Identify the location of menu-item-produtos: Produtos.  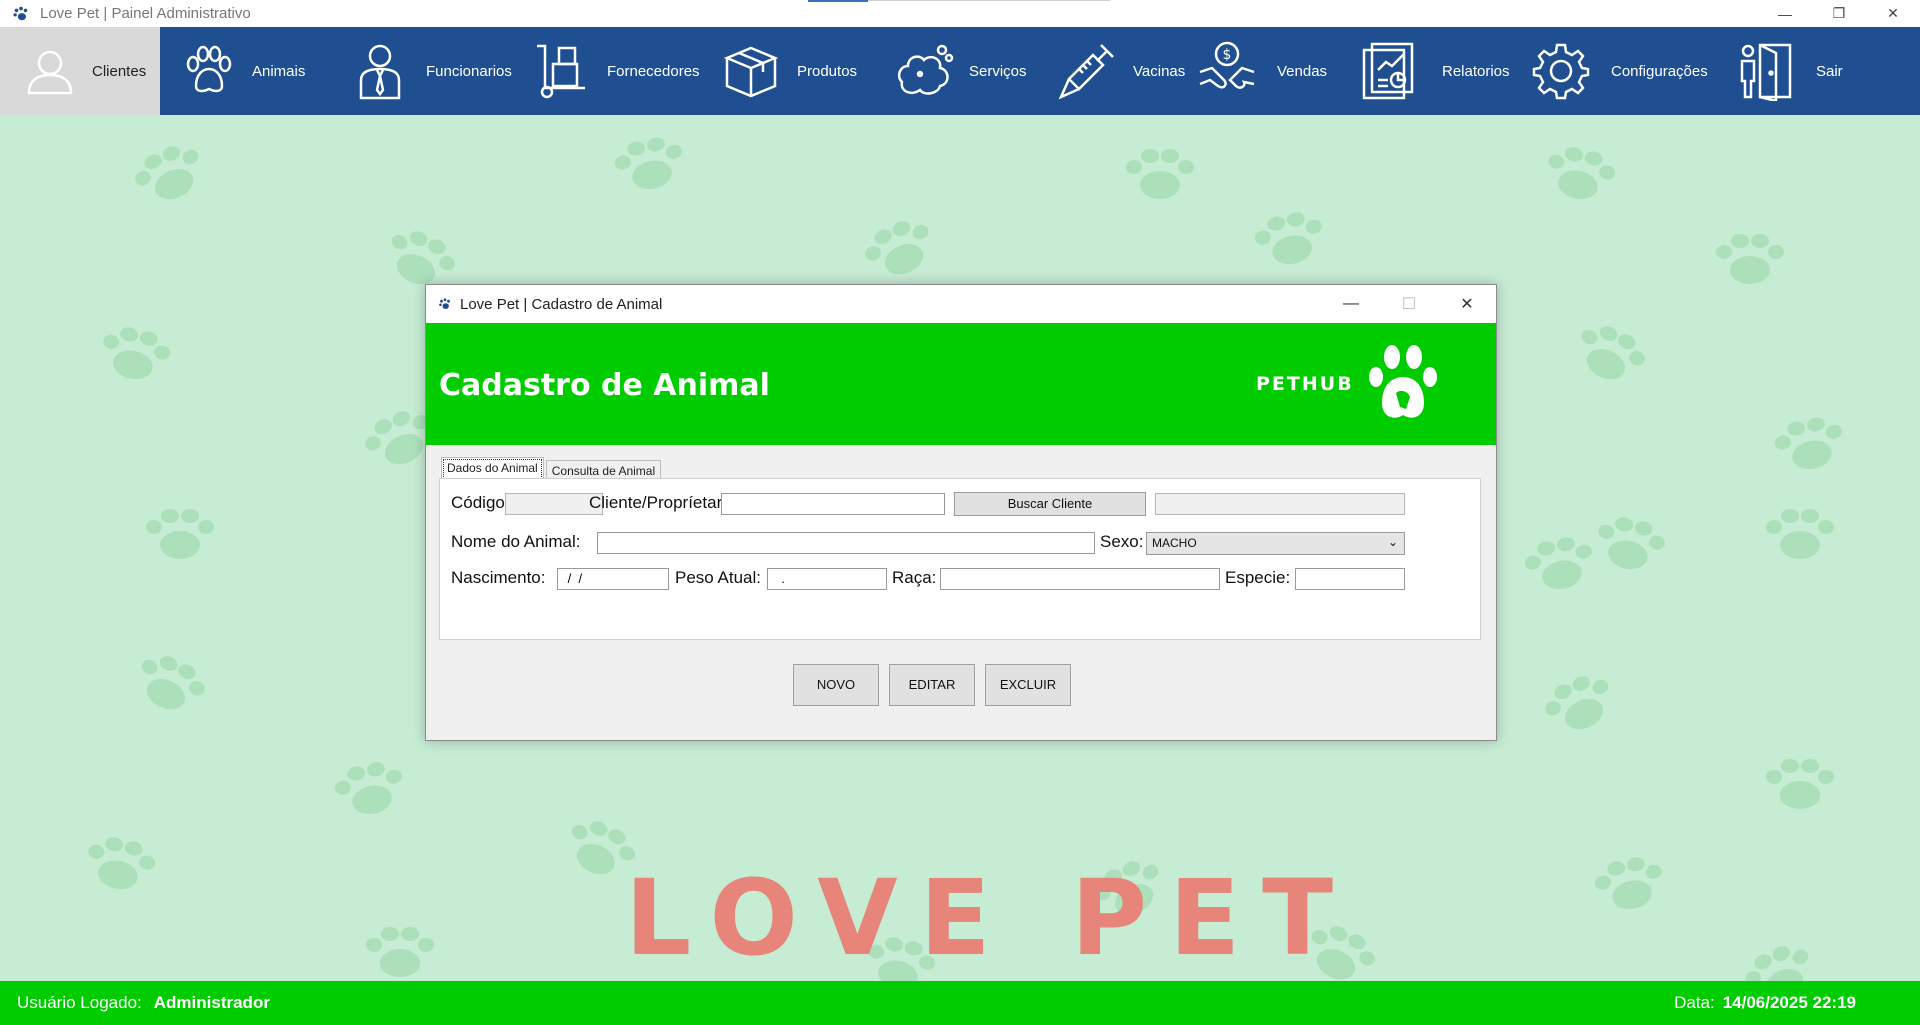
(788, 71).